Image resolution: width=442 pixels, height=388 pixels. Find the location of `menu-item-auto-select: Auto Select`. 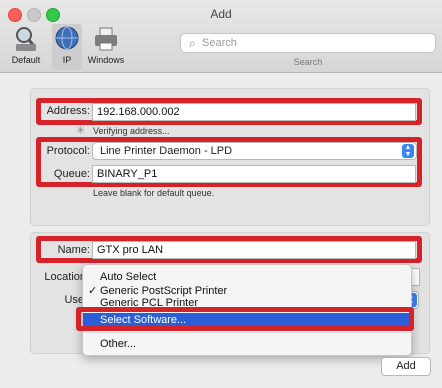

menu-item-auto-select: Auto Select is located at coordinates (247, 277).